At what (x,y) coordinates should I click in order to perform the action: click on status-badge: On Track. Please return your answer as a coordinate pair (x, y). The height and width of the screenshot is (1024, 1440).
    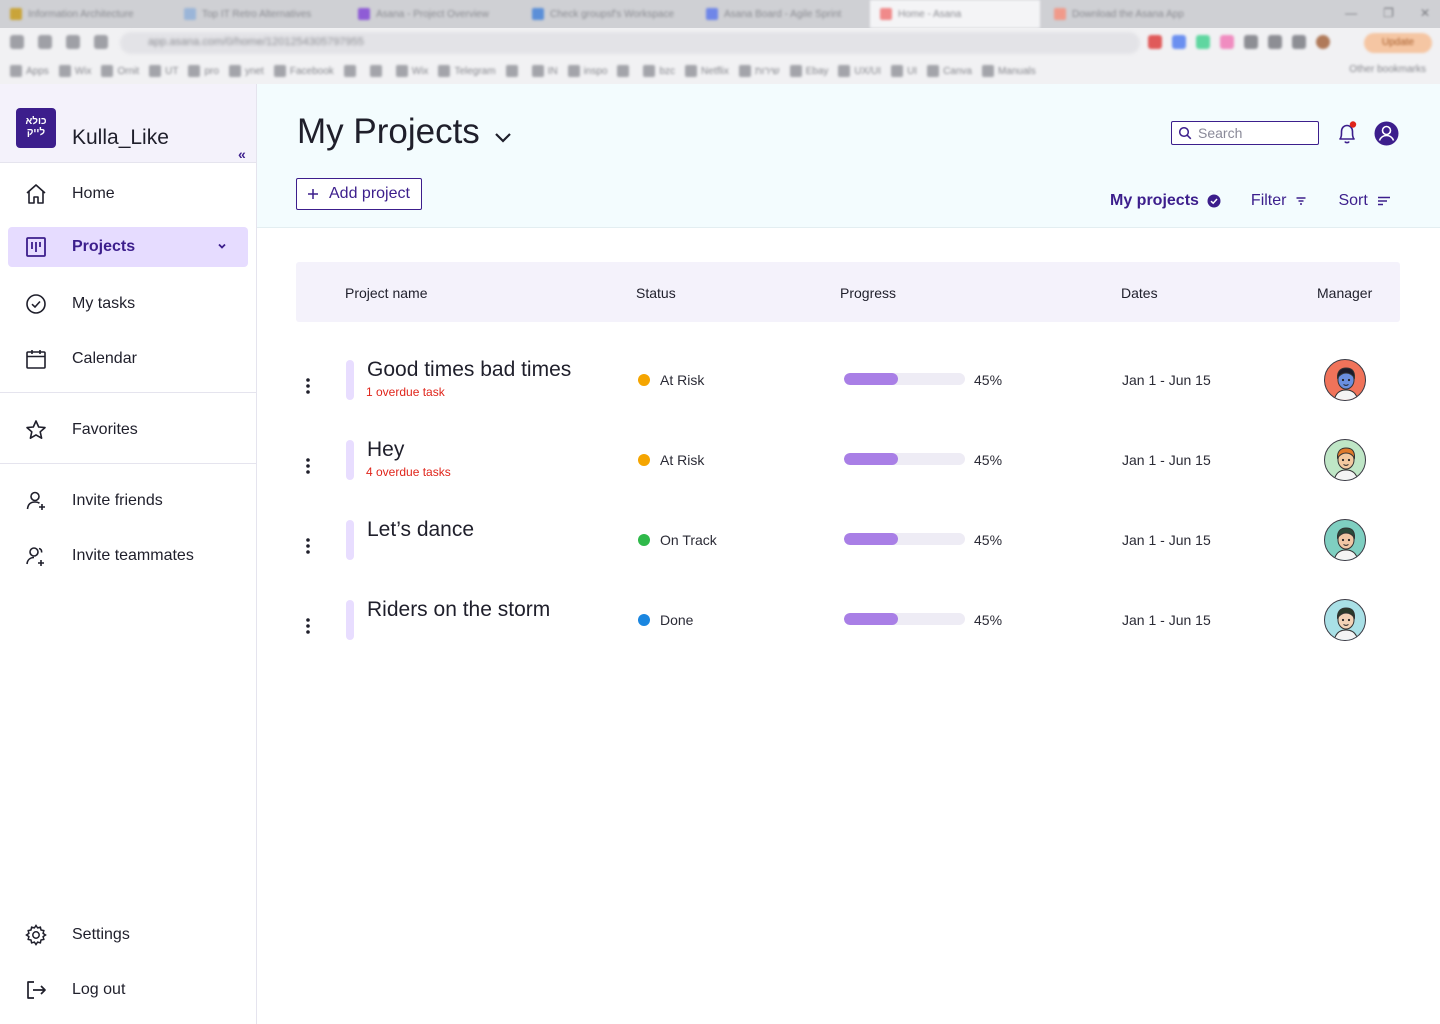
    Looking at the image, I should click on (677, 540).